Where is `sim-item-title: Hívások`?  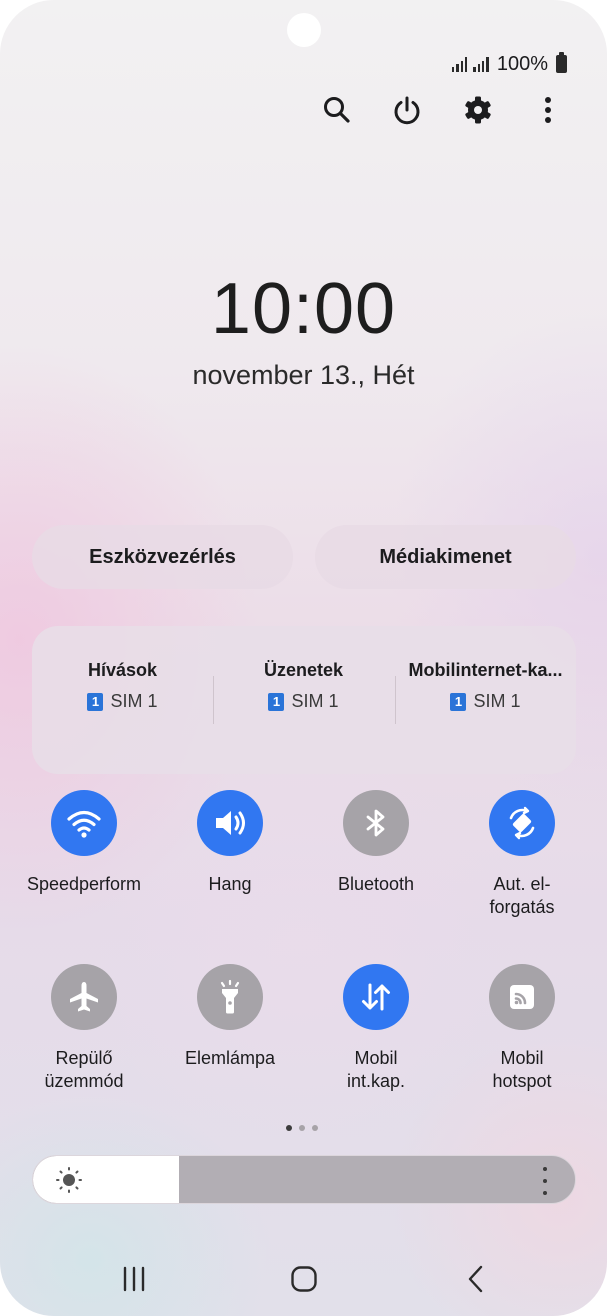 sim-item-title: Hívások is located at coordinates (122, 670).